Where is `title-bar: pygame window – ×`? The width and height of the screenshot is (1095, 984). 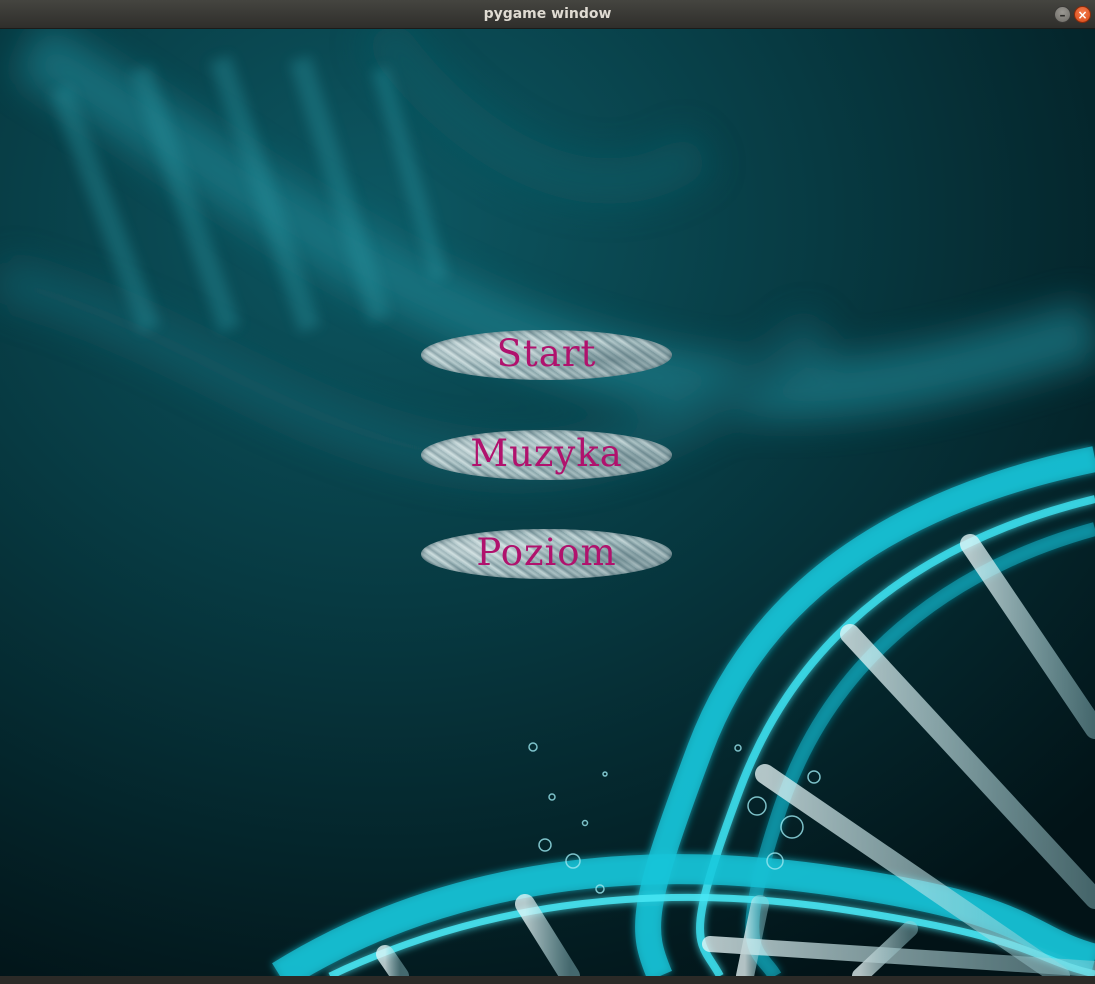 title-bar: pygame window – × is located at coordinates (547, 14).